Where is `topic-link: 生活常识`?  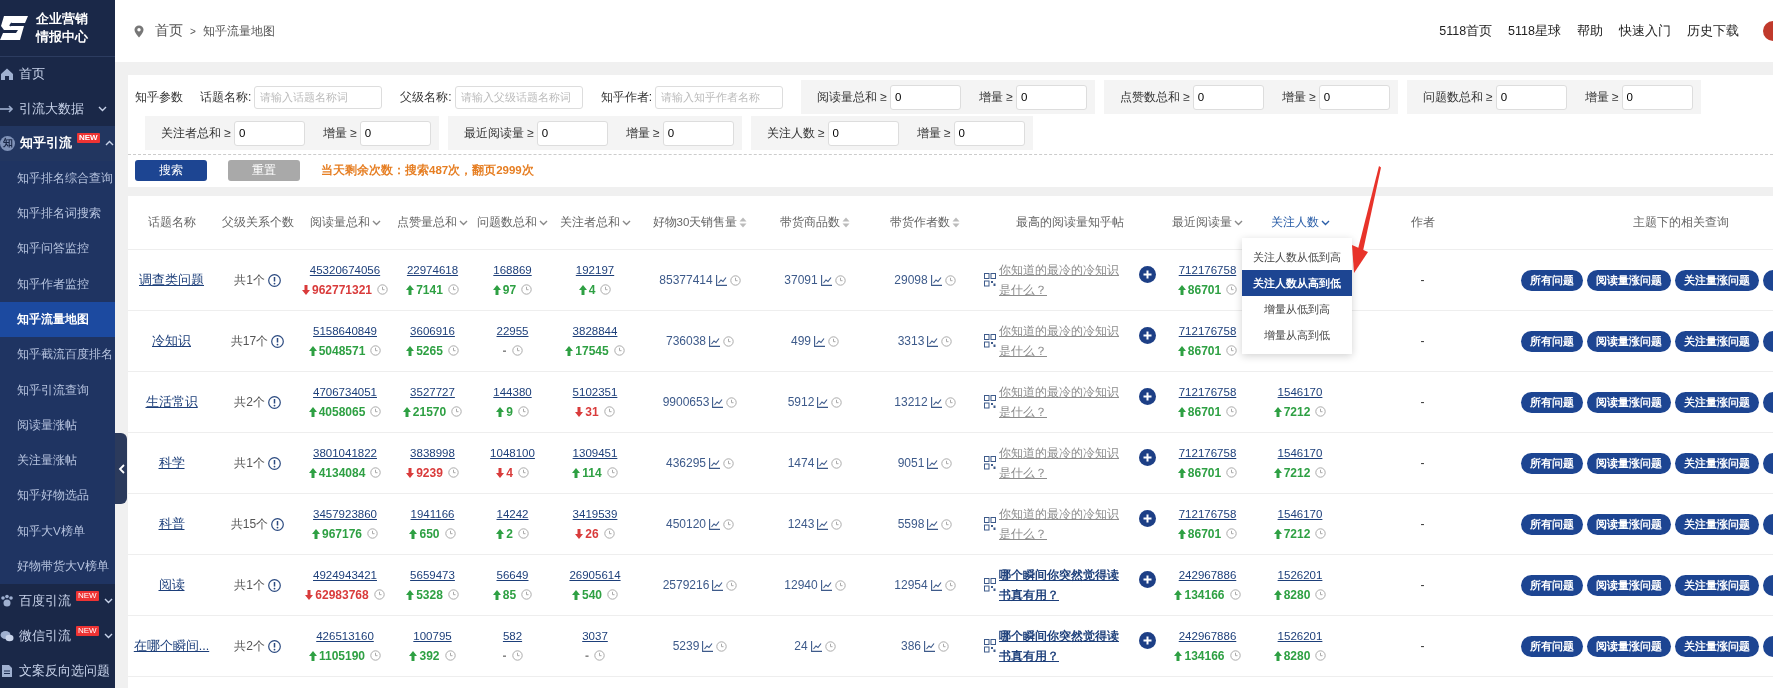
topic-link: 生活常识 is located at coordinates (171, 401).